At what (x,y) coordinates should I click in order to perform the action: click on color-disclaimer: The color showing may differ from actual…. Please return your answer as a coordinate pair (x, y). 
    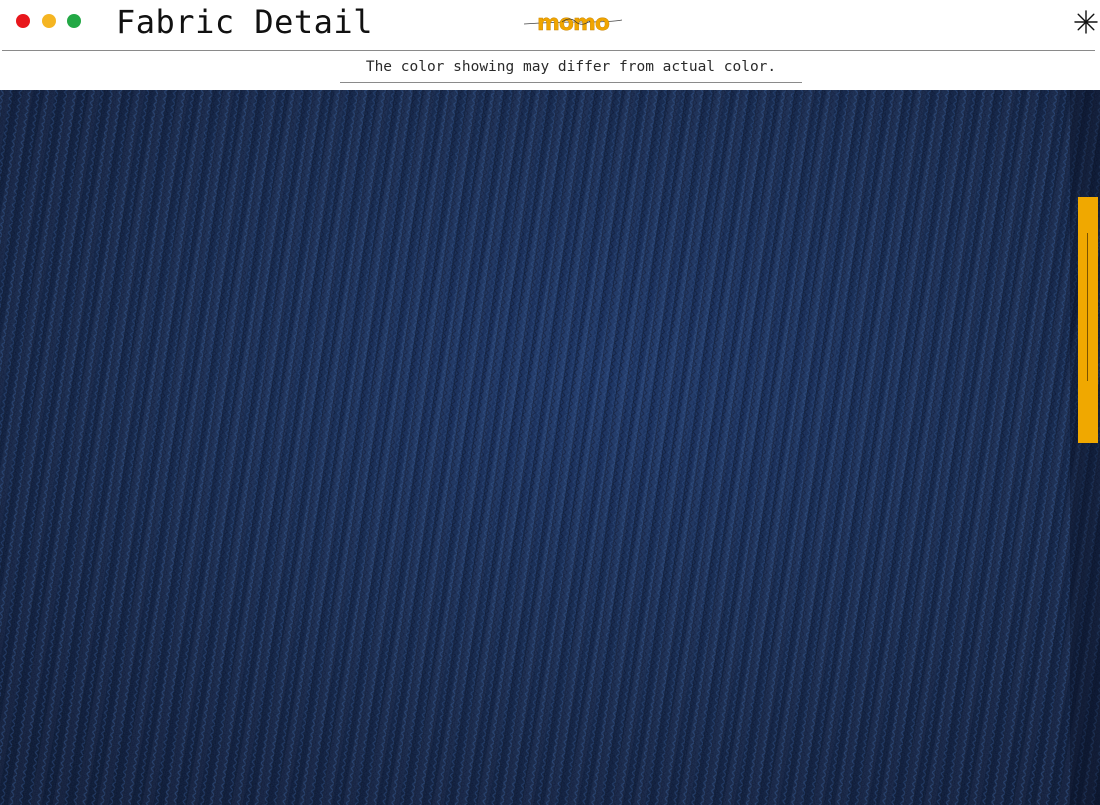
    Looking at the image, I should click on (571, 69).